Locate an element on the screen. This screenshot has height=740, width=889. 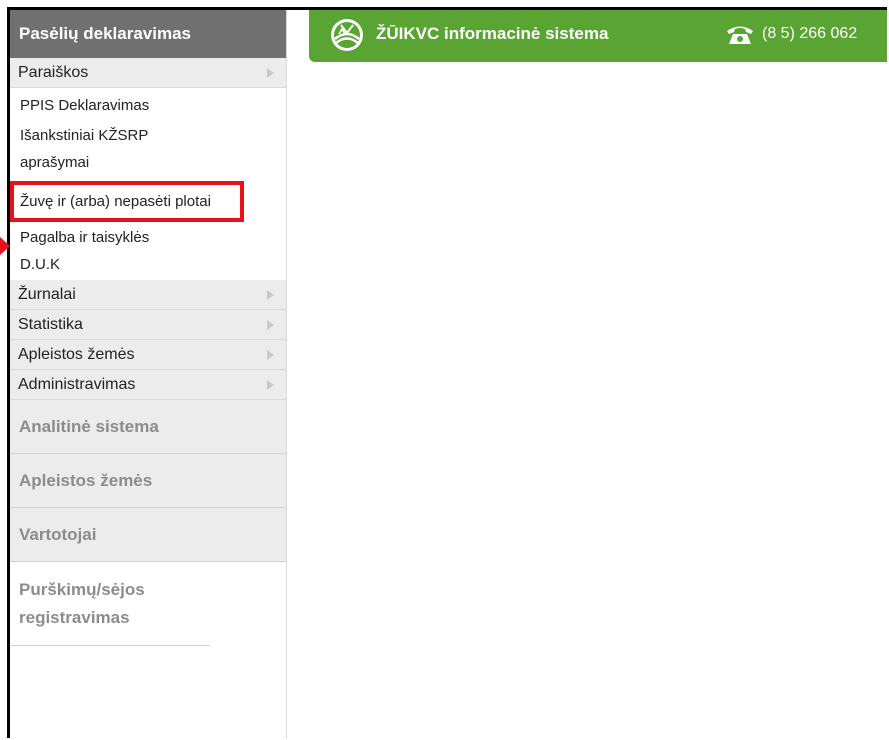
menu-item-label: Apleistos žemės is located at coordinates (76, 354).